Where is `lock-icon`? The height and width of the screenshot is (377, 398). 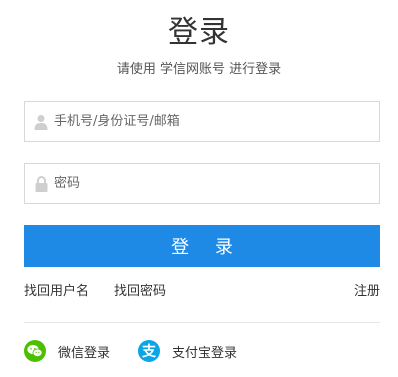 lock-icon is located at coordinates (41, 184).